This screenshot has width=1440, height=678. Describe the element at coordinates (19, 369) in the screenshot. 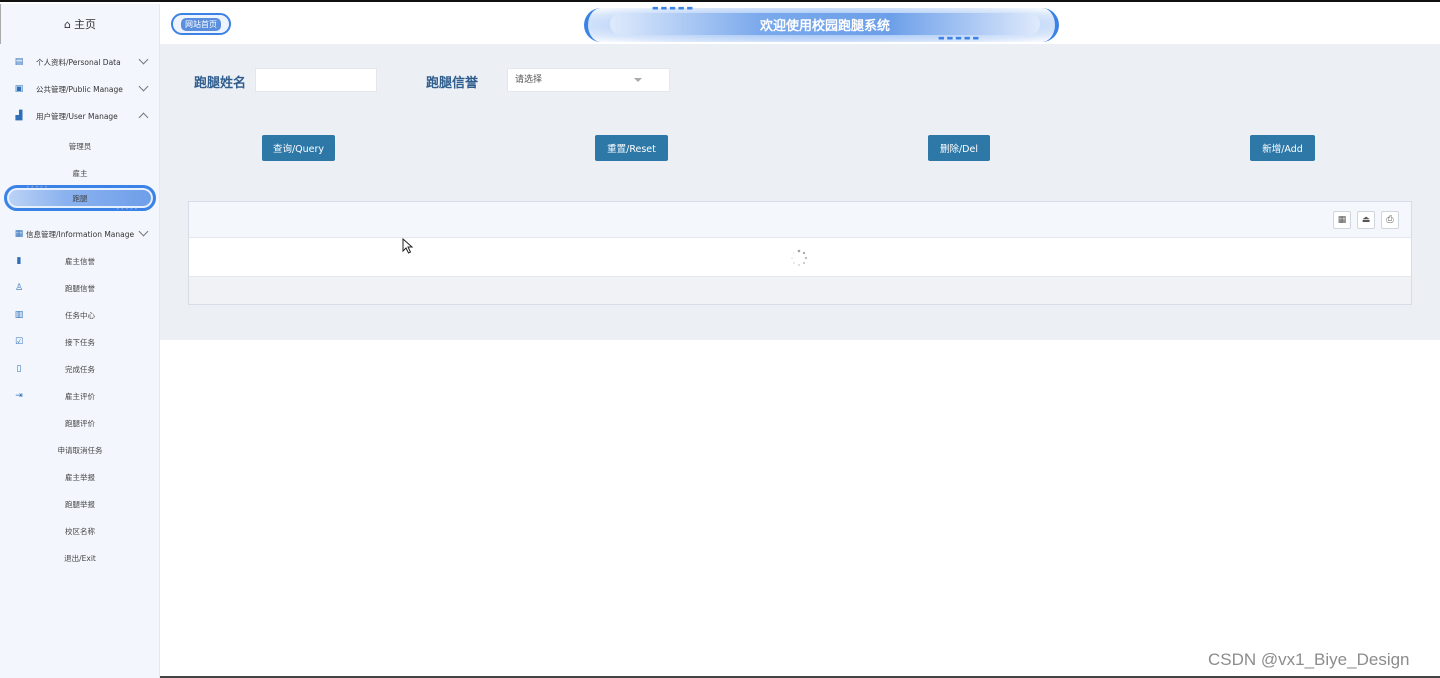

I see `book-icon: ▯` at that location.